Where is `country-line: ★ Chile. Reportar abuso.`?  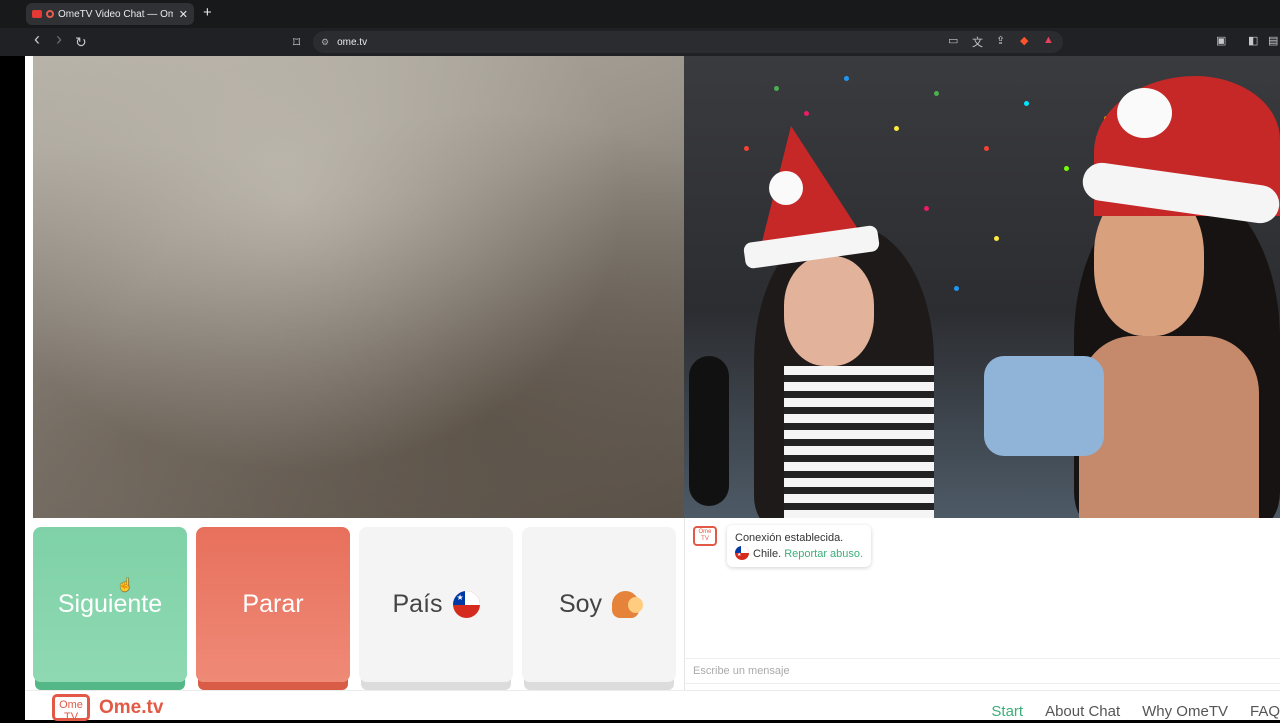 country-line: ★ Chile. Reportar abuso. is located at coordinates (799, 554).